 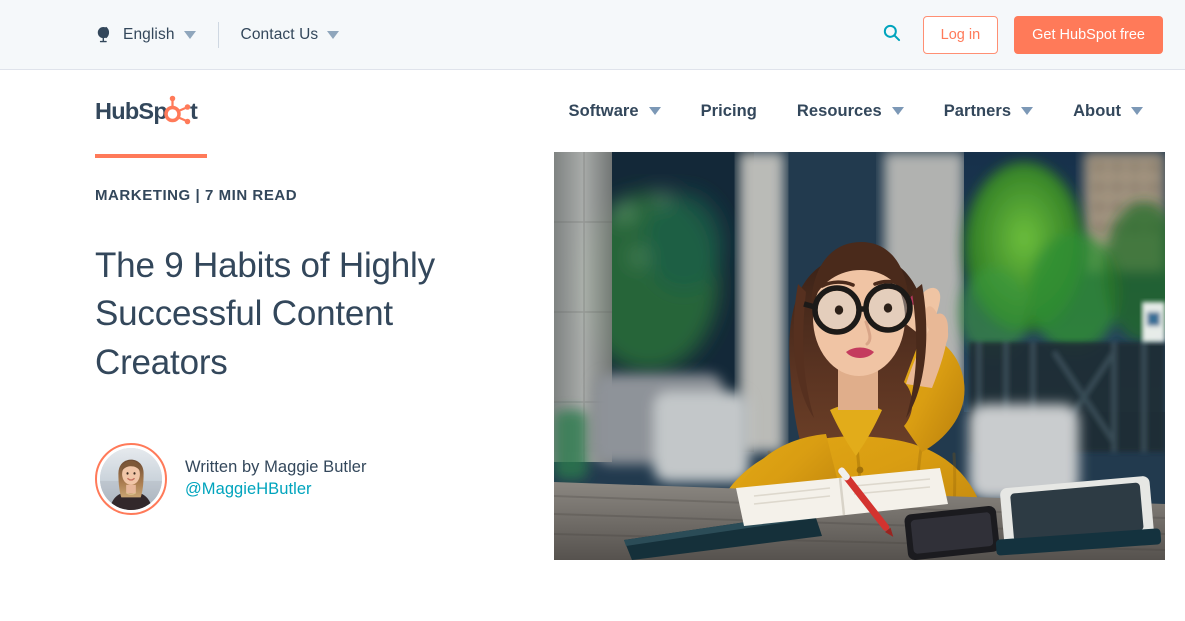 I want to click on language-label: English, so click(x=149, y=34).